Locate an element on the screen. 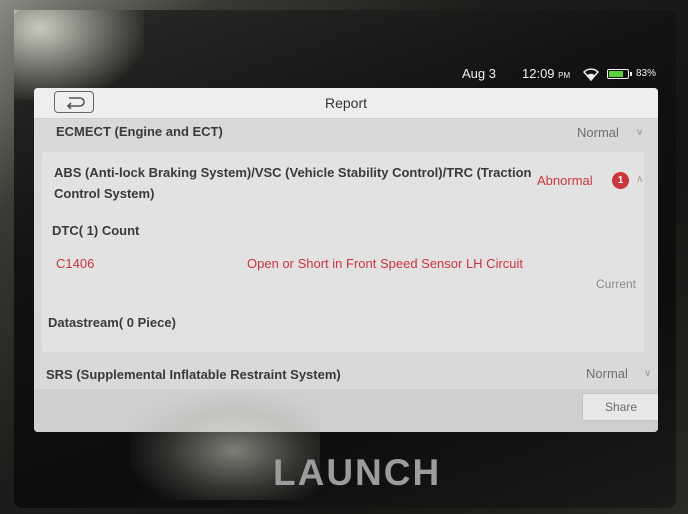  light-glare is located at coordinates (79, 55).